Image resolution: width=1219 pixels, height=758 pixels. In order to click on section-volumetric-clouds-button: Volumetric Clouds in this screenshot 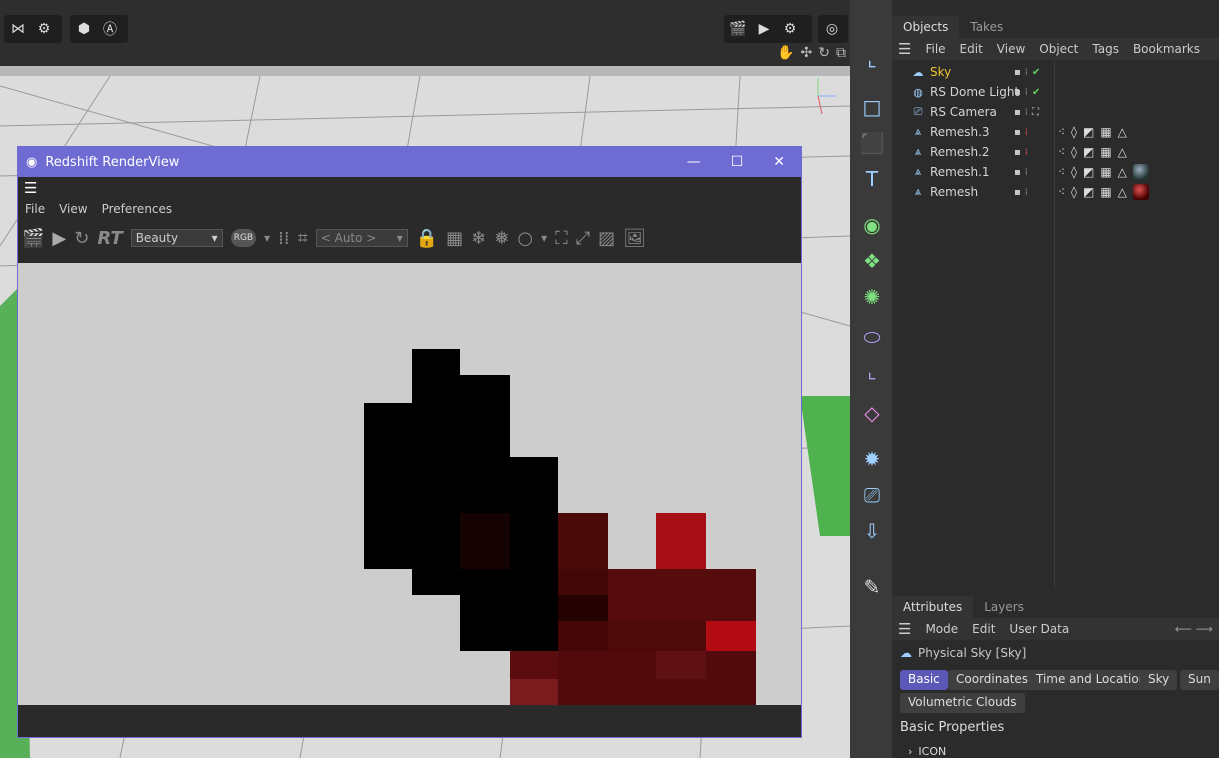, I will do `click(962, 703)`.